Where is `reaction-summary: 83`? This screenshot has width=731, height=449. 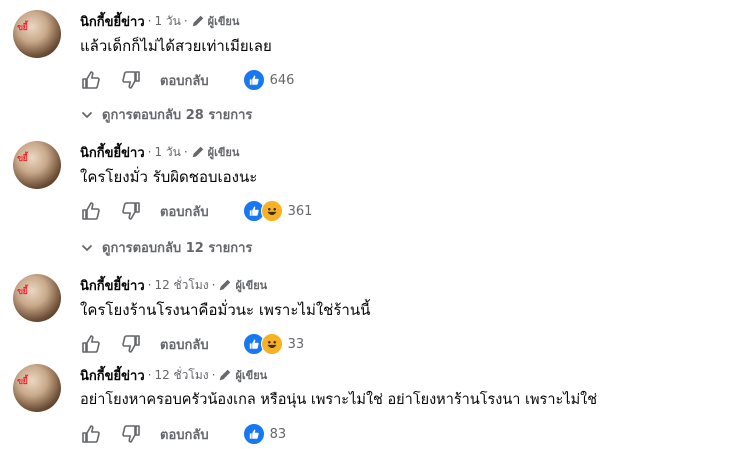 reaction-summary: 83 is located at coordinates (264, 434).